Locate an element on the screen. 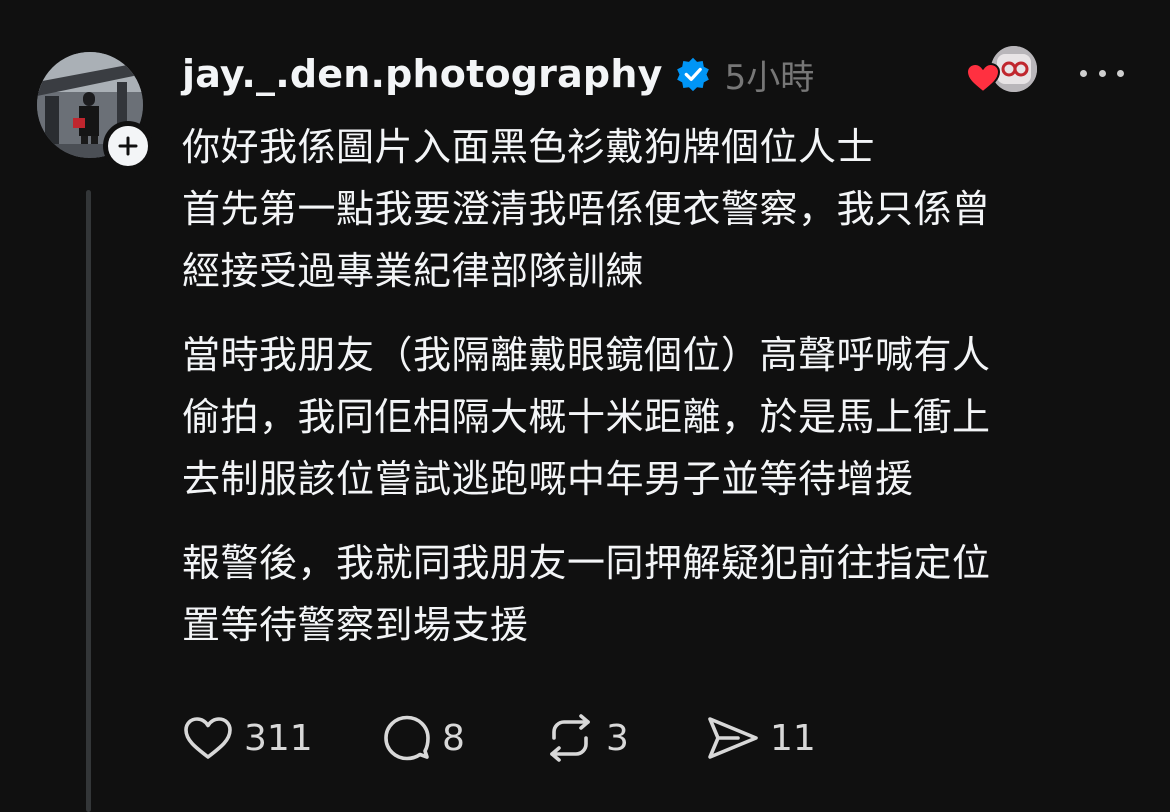 This screenshot has width=1170, height=812. like-button: 311 is located at coordinates (282, 738).